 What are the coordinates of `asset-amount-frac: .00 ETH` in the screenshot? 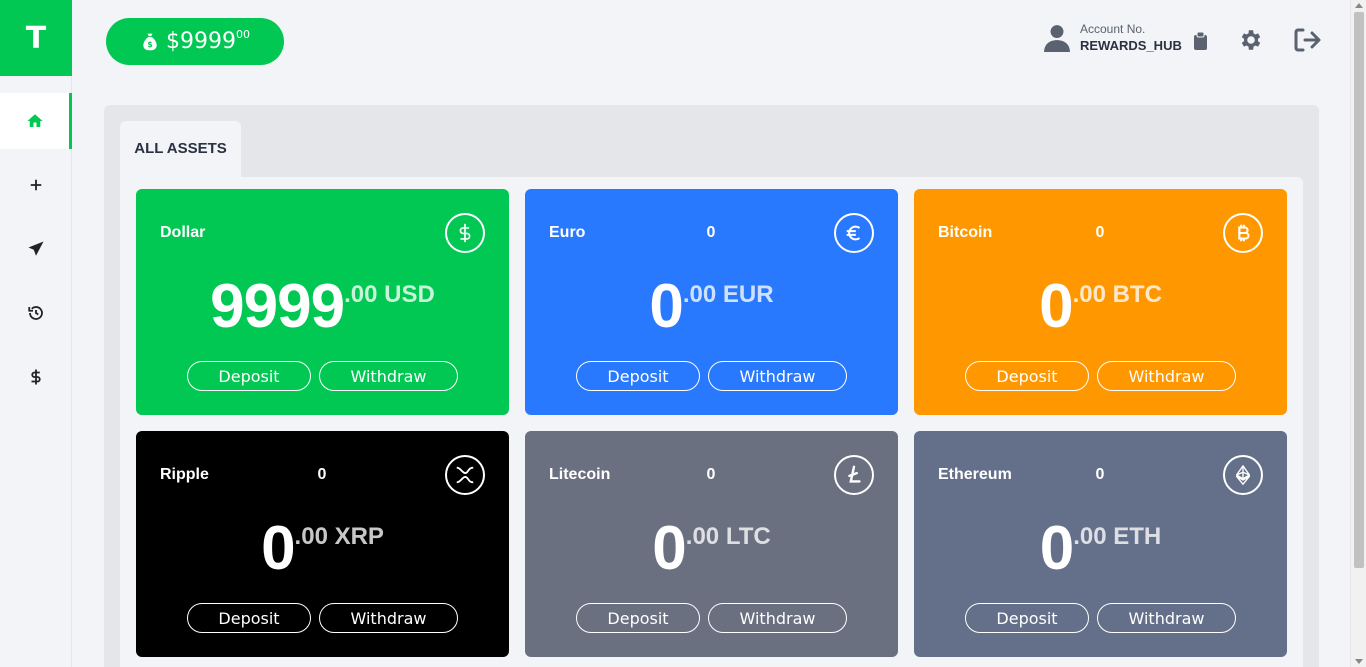 It's located at (1117, 536).